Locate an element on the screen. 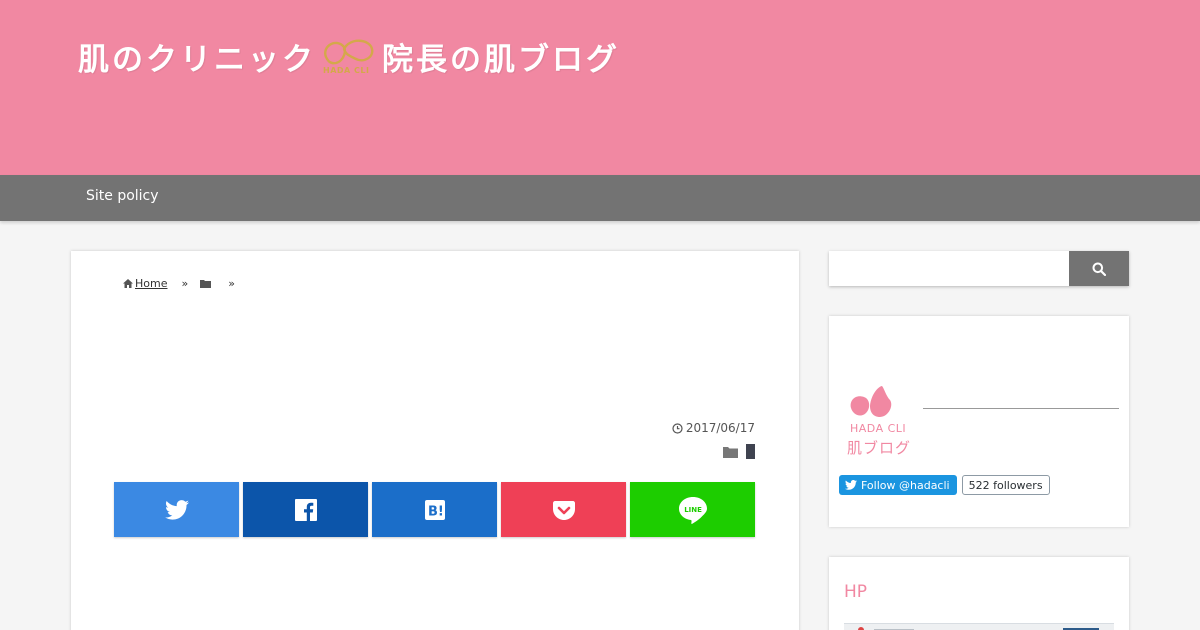  line-icon: LINE is located at coordinates (692, 510).